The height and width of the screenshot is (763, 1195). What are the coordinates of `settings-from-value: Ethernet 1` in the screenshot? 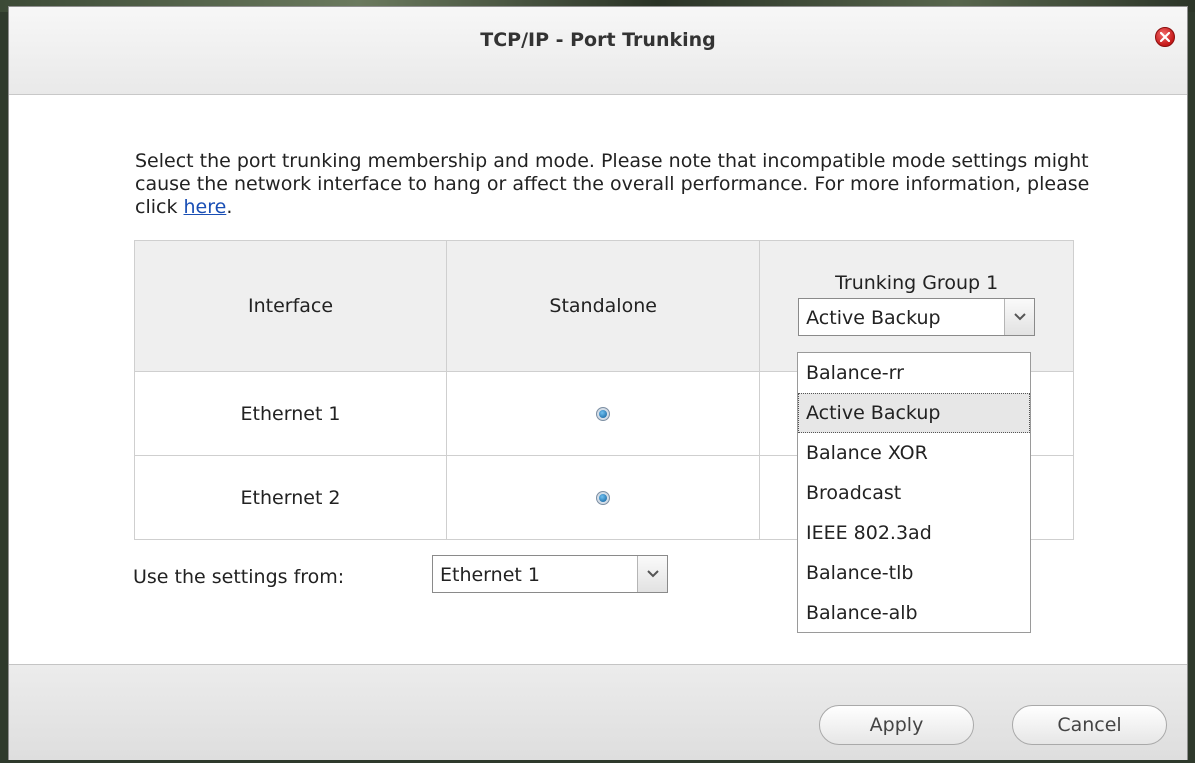 It's located at (490, 575).